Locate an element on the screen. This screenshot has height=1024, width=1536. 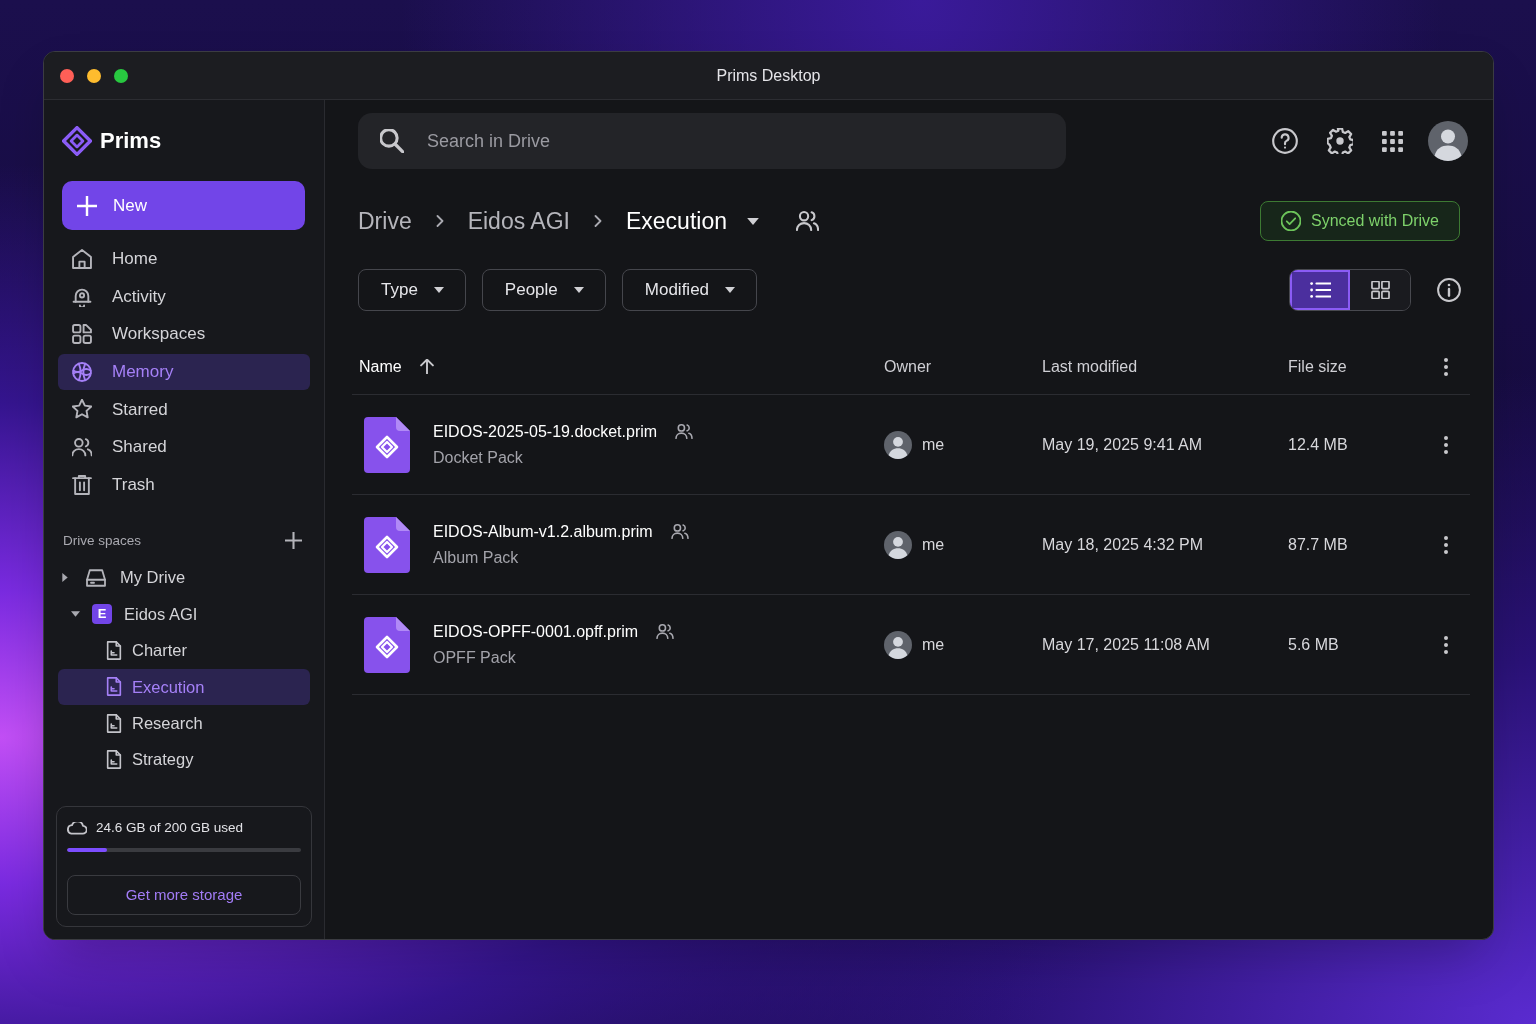
filter-dropdown: Modified is located at coordinates (689, 290).